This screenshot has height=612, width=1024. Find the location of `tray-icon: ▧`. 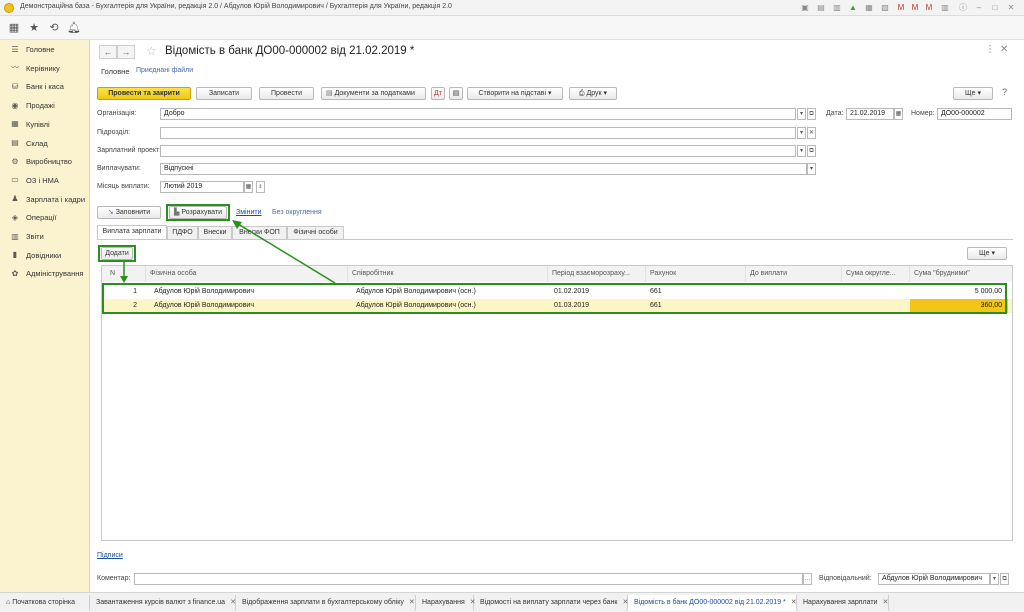

tray-icon: ▧ is located at coordinates (885, 8).